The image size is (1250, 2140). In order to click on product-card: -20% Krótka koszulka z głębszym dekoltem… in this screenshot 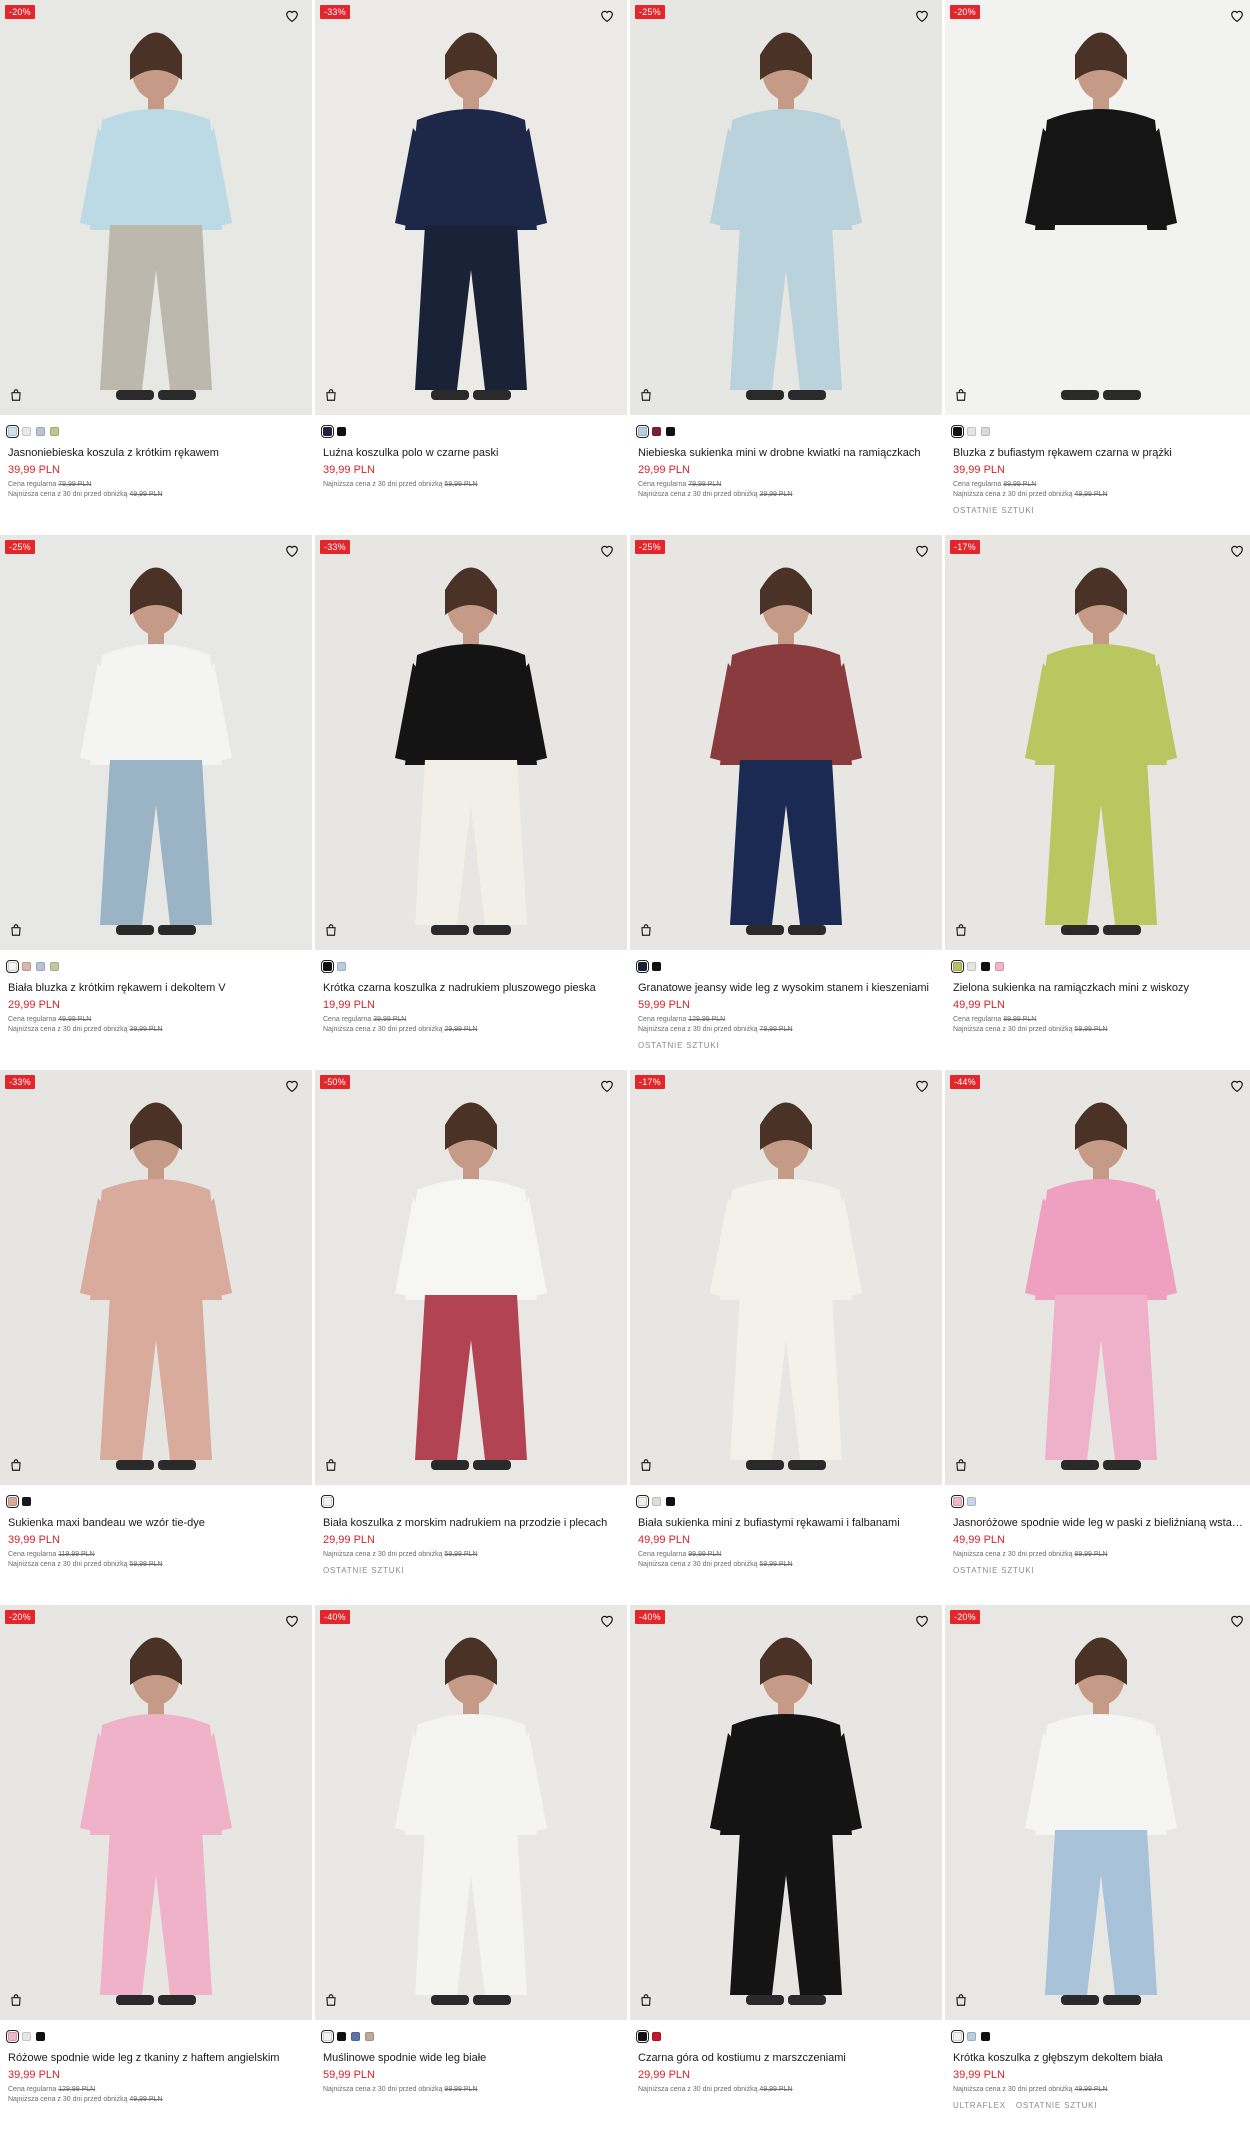, I will do `click(1097, 1872)`.